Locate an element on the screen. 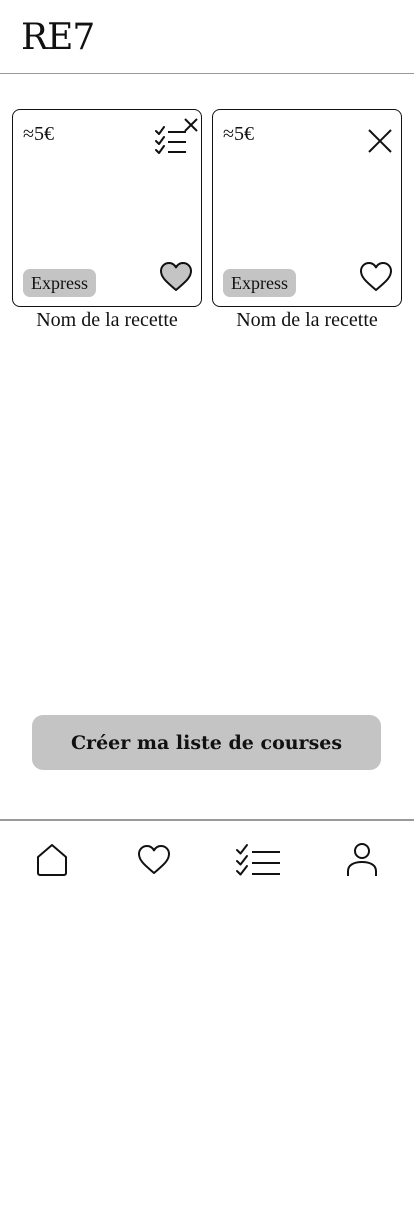 The image size is (414, 1228). nav-shopping-list is located at coordinates (258, 860).